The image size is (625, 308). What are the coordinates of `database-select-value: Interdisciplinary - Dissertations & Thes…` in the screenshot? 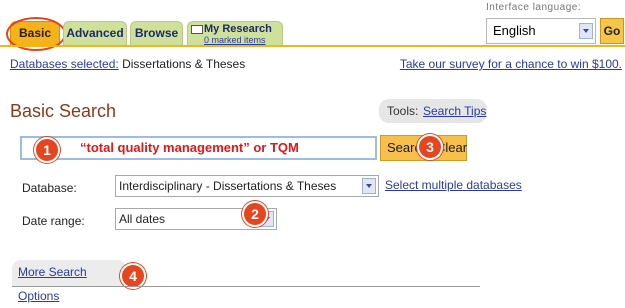 It's located at (228, 186).